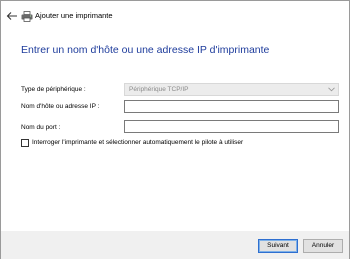 Image resolution: width=350 pixels, height=259 pixels. I want to click on window-title: Ajouter une imprimante, so click(74, 15).